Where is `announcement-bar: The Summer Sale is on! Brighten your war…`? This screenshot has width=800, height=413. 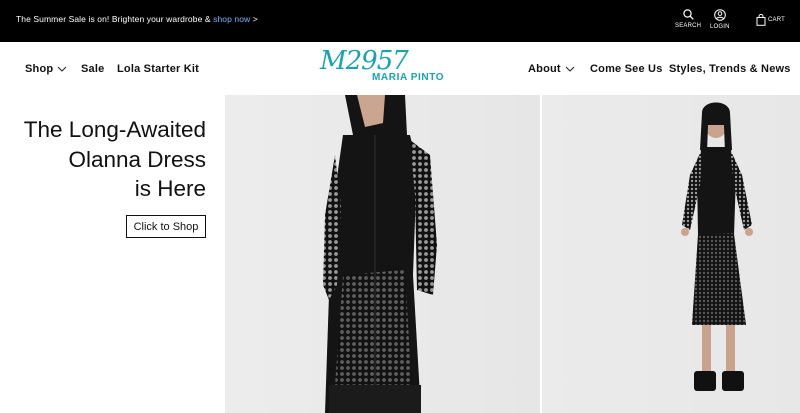
announcement-bar: The Summer Sale is on! Brighten your war… is located at coordinates (400, 21).